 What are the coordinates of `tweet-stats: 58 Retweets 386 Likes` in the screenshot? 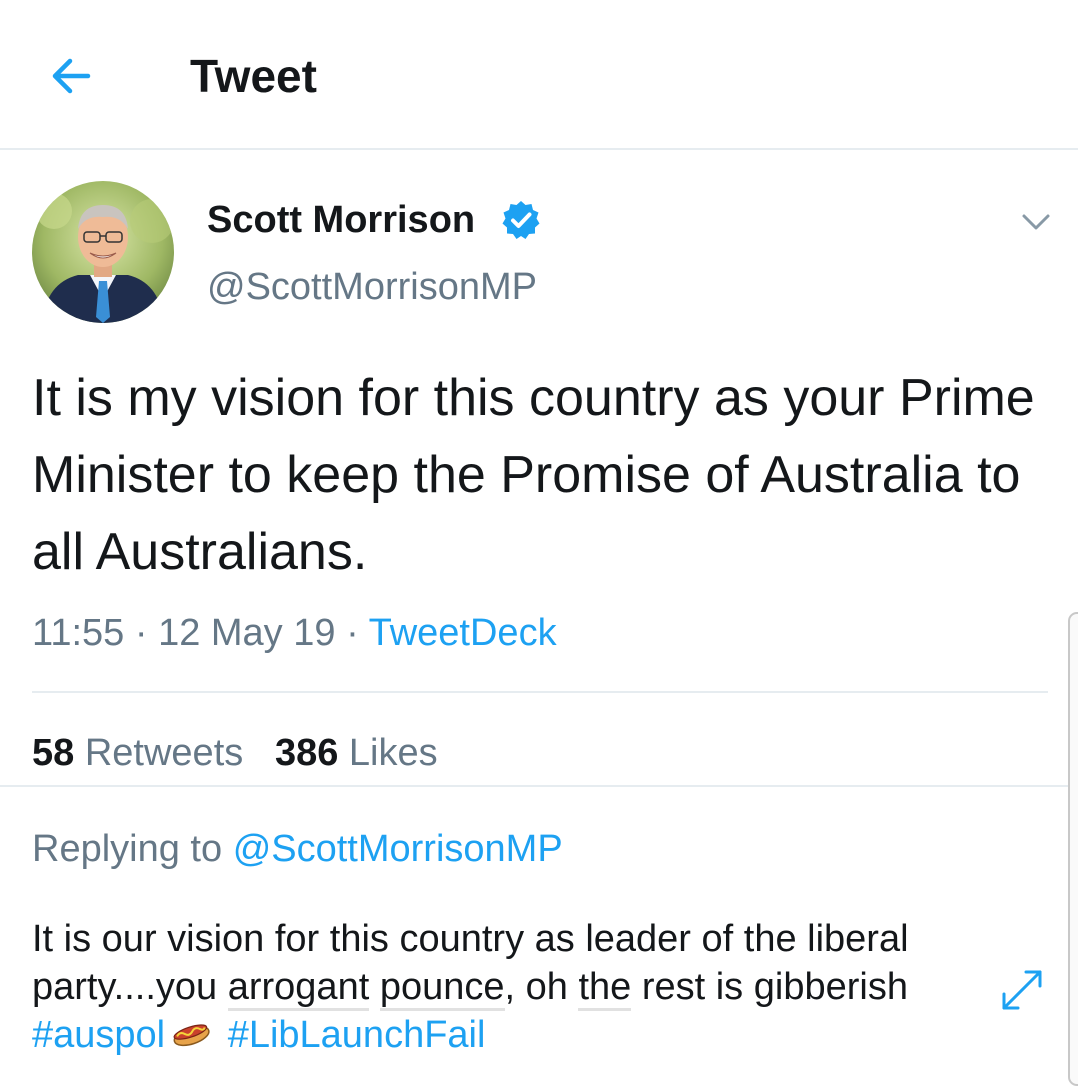 It's located at (235, 753).